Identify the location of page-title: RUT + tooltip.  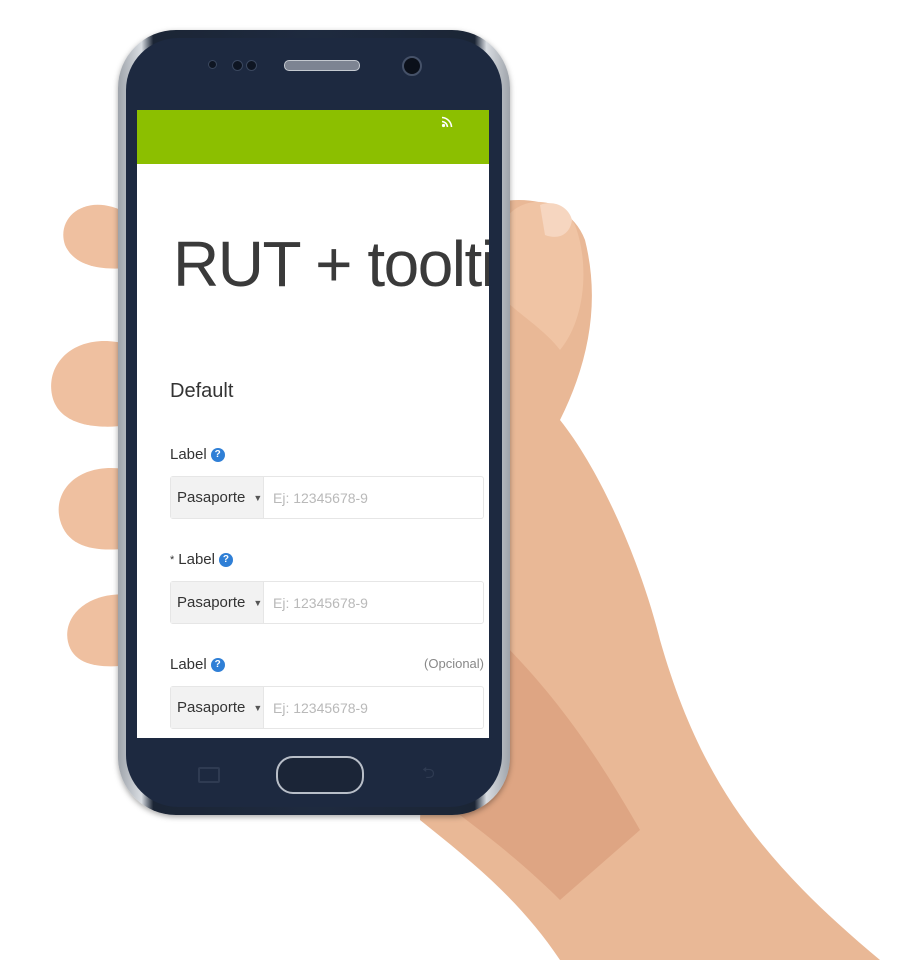
(331, 264).